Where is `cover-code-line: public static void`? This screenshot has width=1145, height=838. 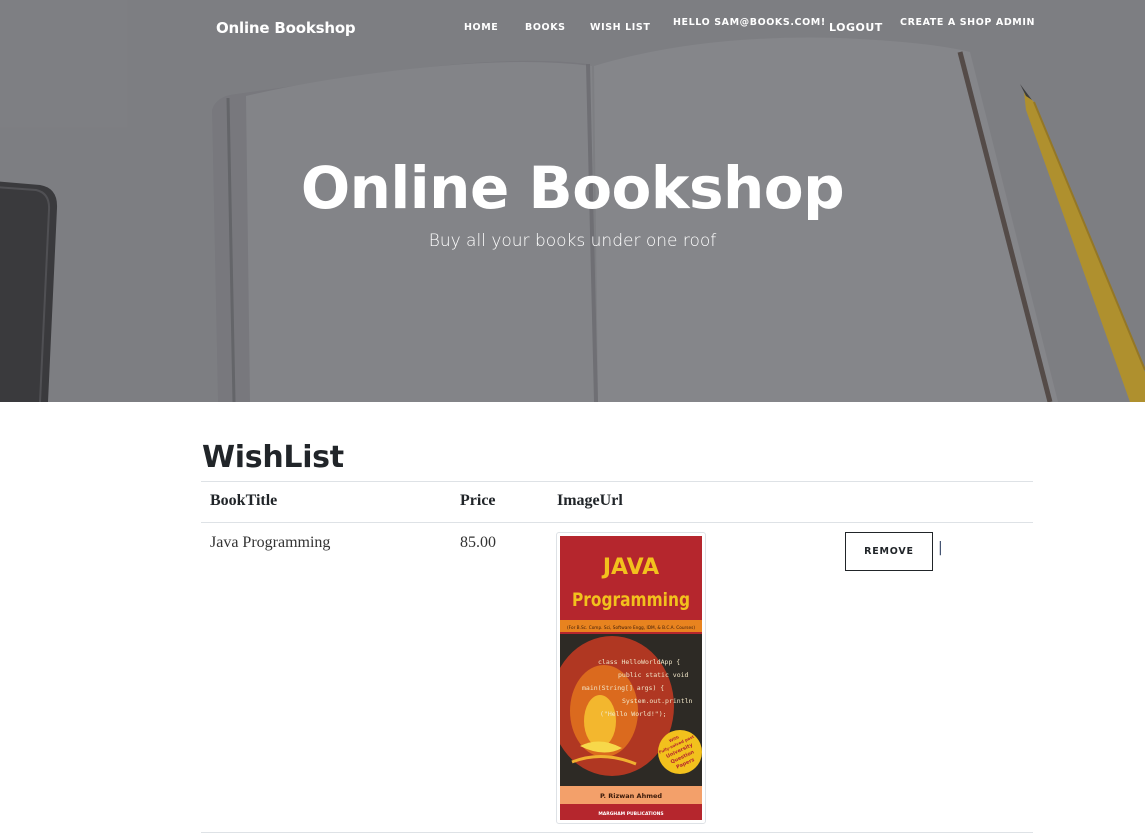 cover-code-line: public static void is located at coordinates (653, 675).